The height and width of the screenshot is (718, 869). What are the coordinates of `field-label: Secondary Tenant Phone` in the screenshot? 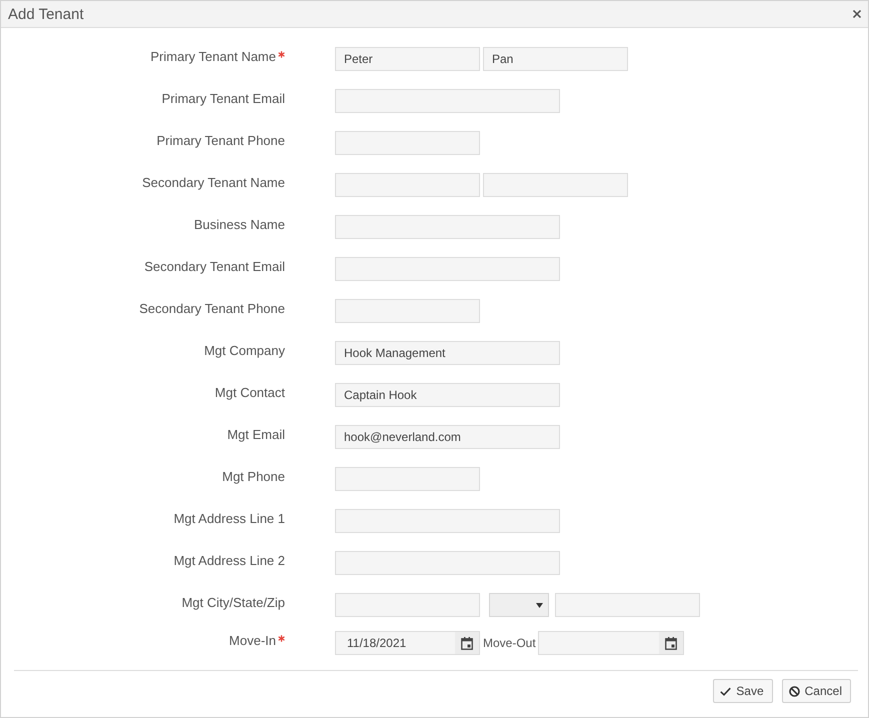 It's located at (212, 309).